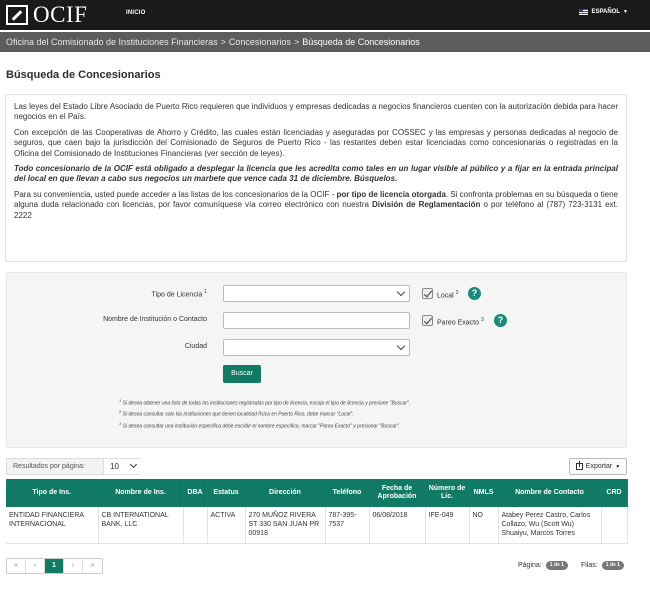  I want to click on results-per-page: Resultados por página: 10, so click(73, 466).